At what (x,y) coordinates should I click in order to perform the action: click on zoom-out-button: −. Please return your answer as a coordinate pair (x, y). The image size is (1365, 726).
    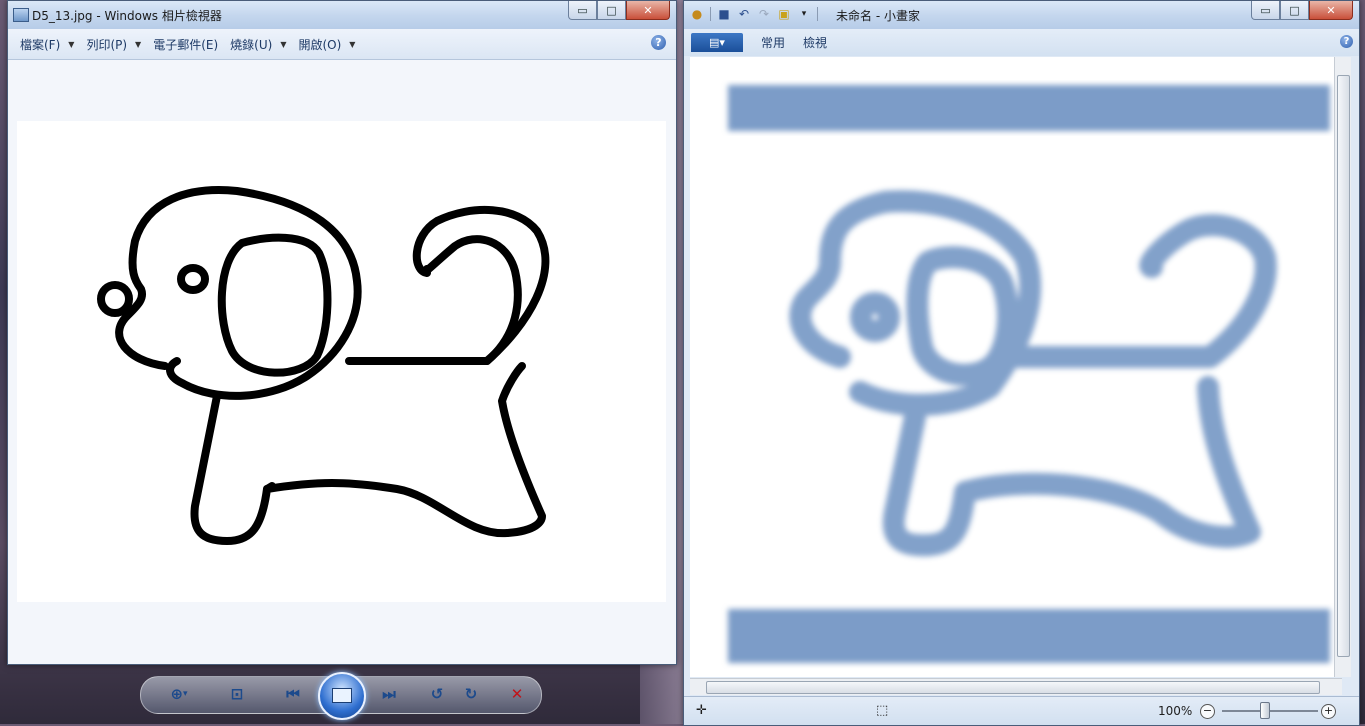
    Looking at the image, I should click on (1207, 711).